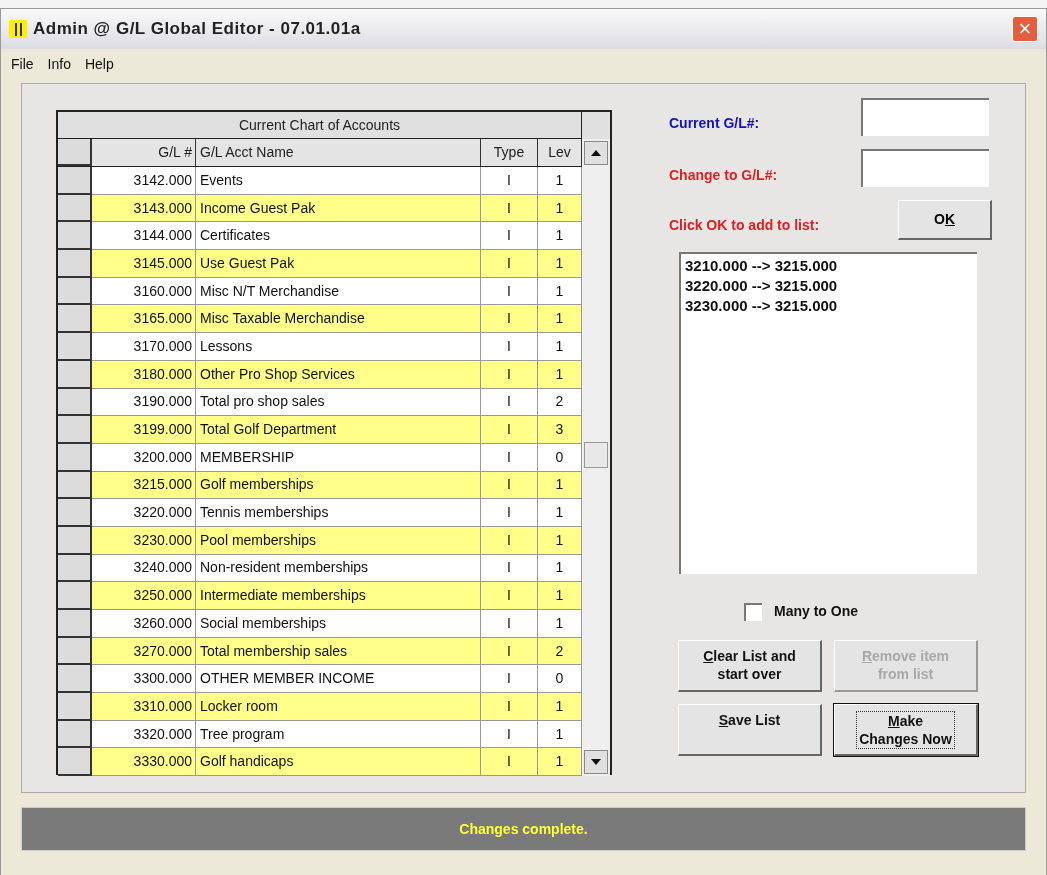  I want to click on menu-item: File, so click(22, 64).